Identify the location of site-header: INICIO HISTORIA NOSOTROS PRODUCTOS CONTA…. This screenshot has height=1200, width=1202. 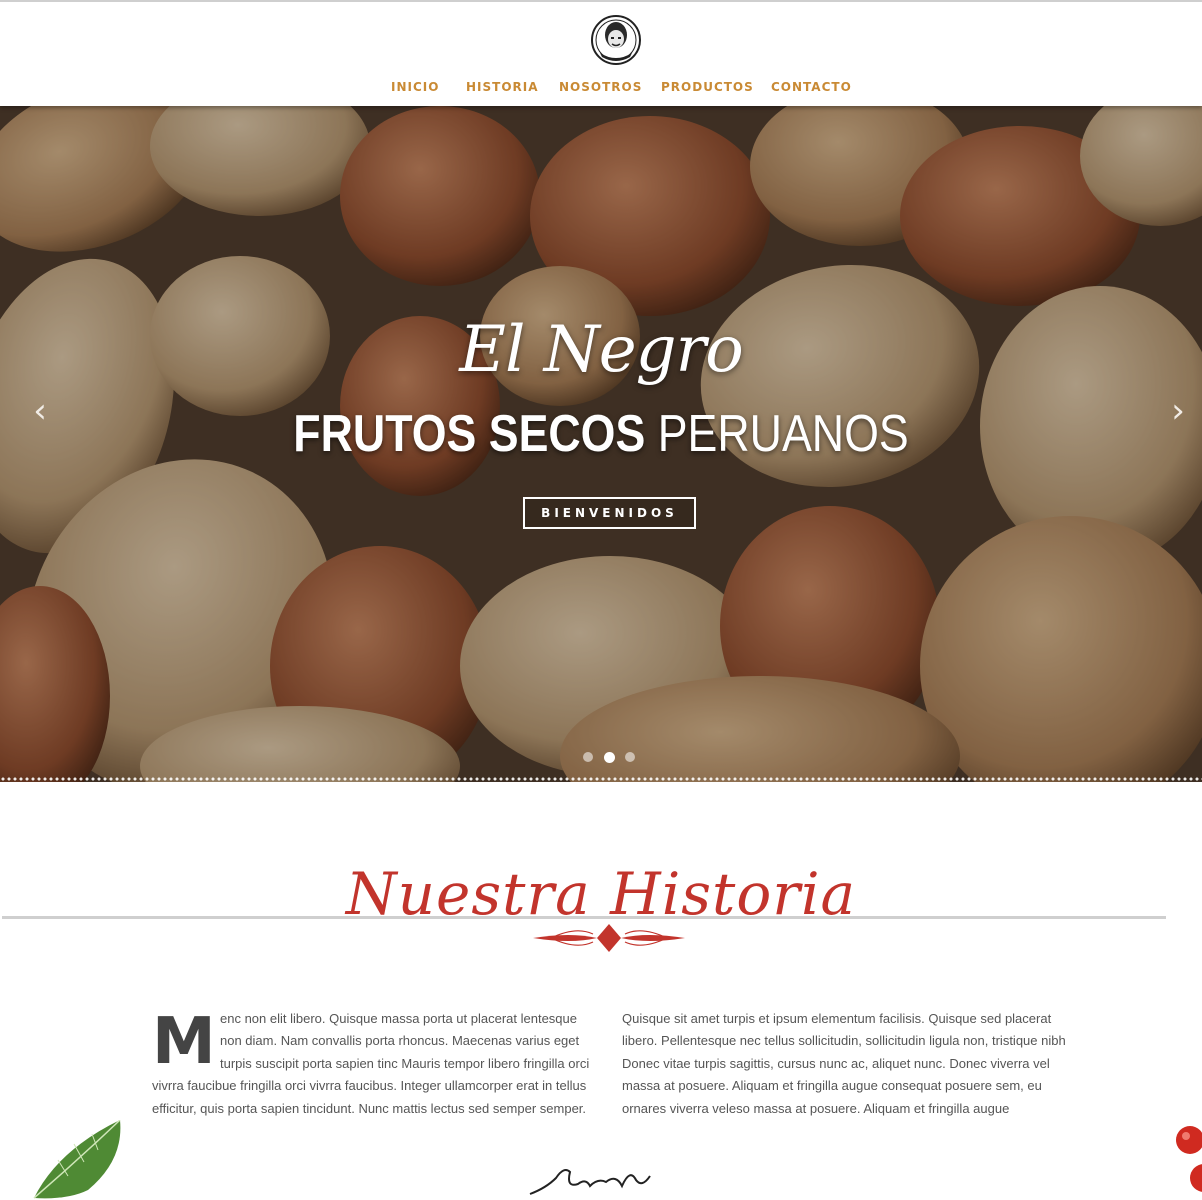
(601, 53).